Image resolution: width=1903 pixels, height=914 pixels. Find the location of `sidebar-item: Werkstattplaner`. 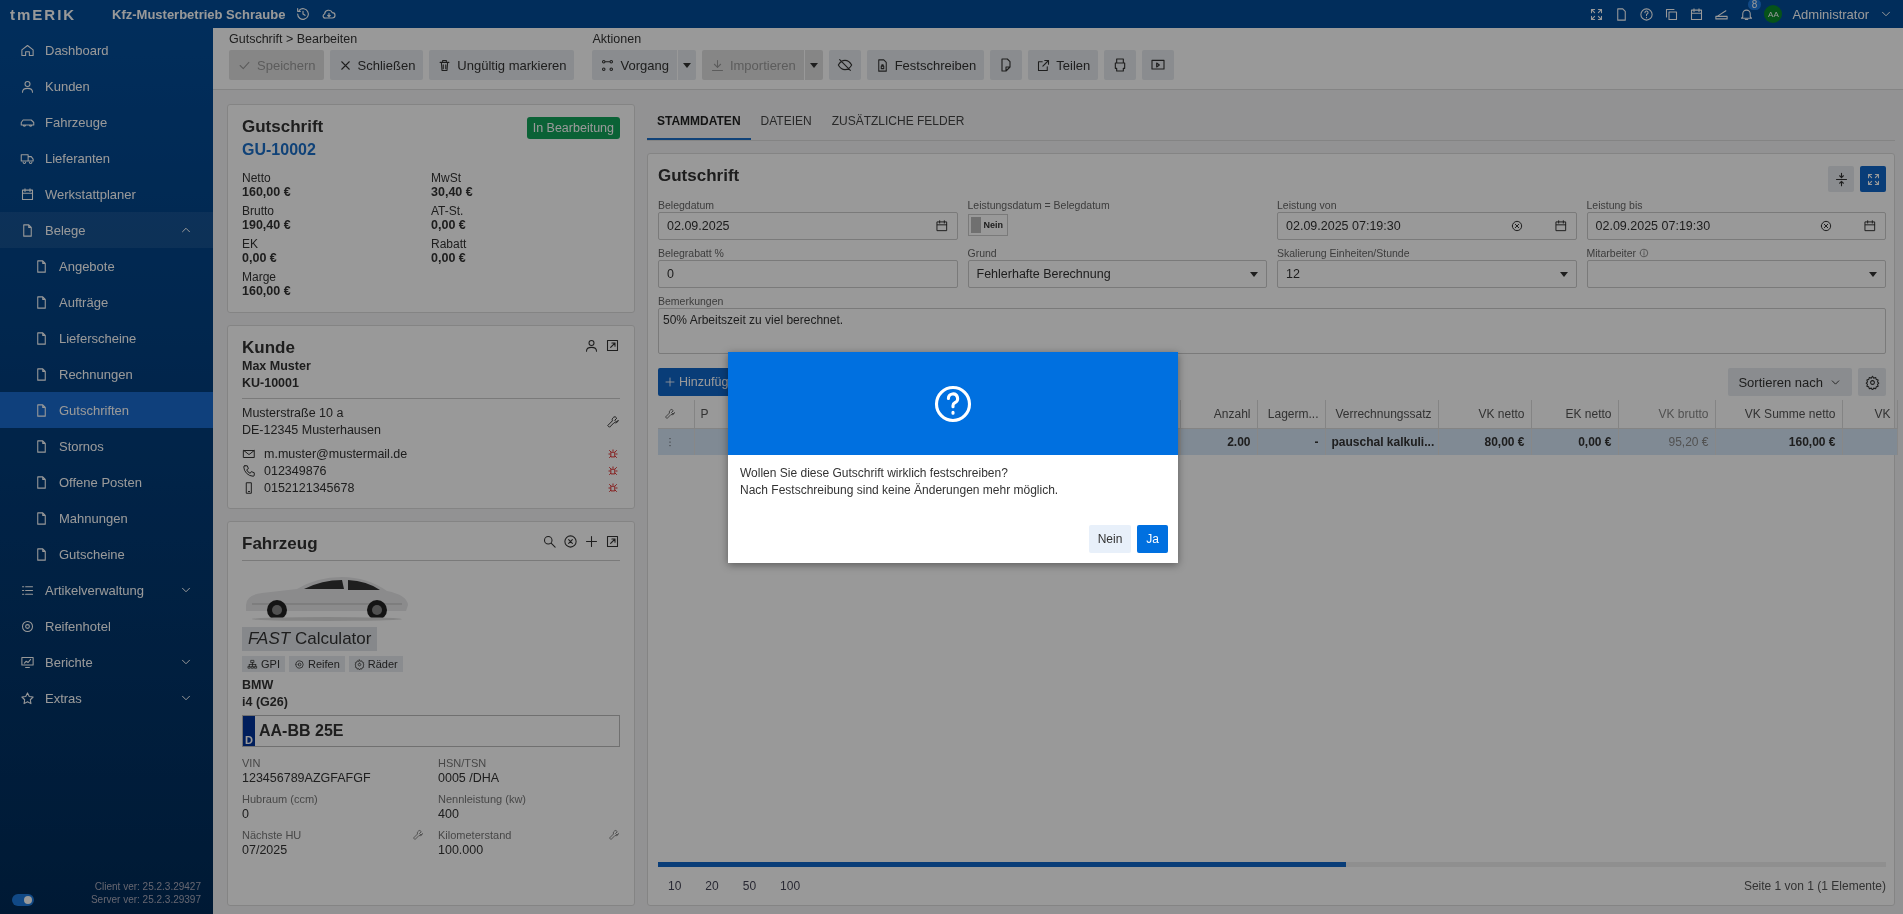

sidebar-item: Werkstattplaner is located at coordinates (106, 194).